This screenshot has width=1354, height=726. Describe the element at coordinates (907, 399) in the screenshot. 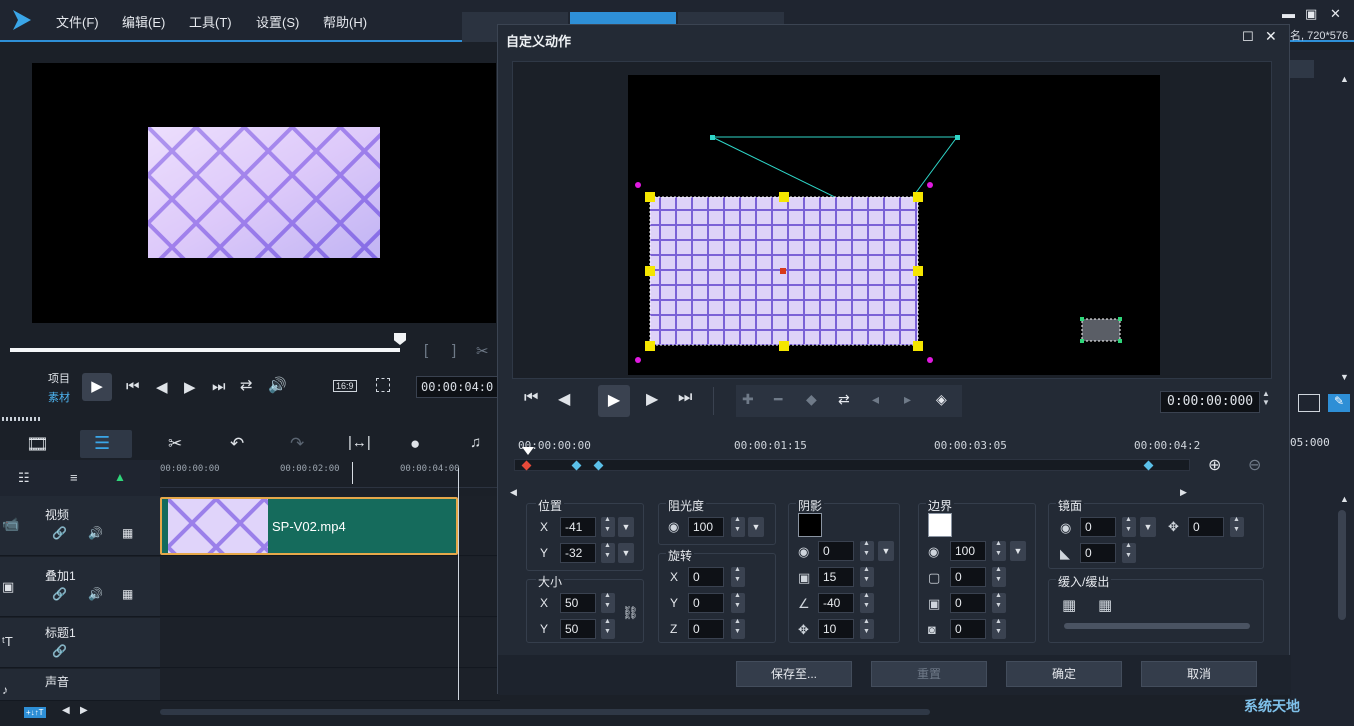

I see `move-right-icon: ▸` at that location.